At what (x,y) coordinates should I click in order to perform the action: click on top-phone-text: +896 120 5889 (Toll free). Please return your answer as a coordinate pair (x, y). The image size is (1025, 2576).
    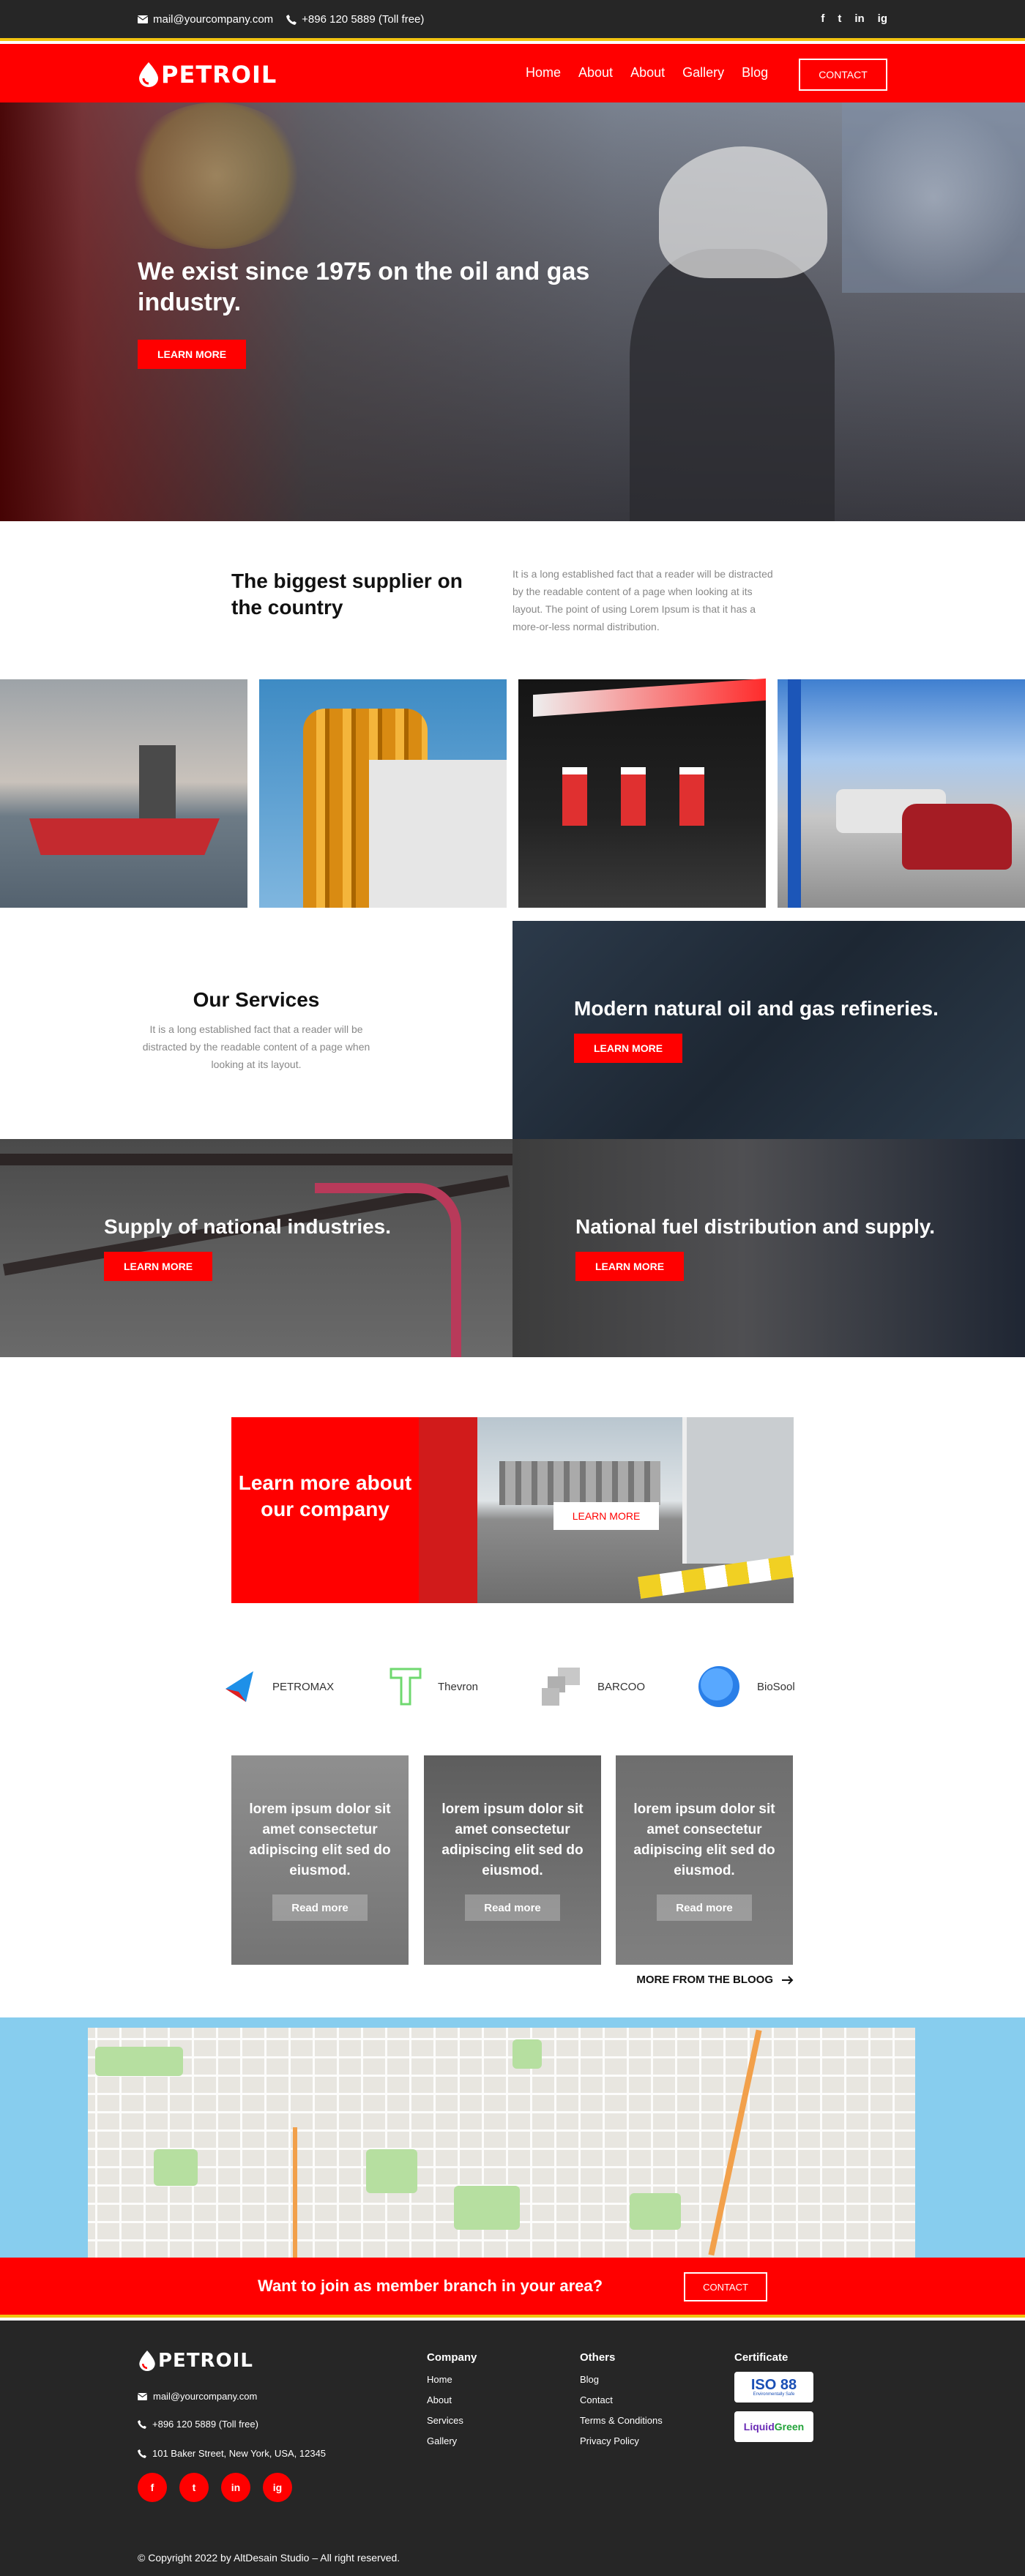
    Looking at the image, I should click on (363, 19).